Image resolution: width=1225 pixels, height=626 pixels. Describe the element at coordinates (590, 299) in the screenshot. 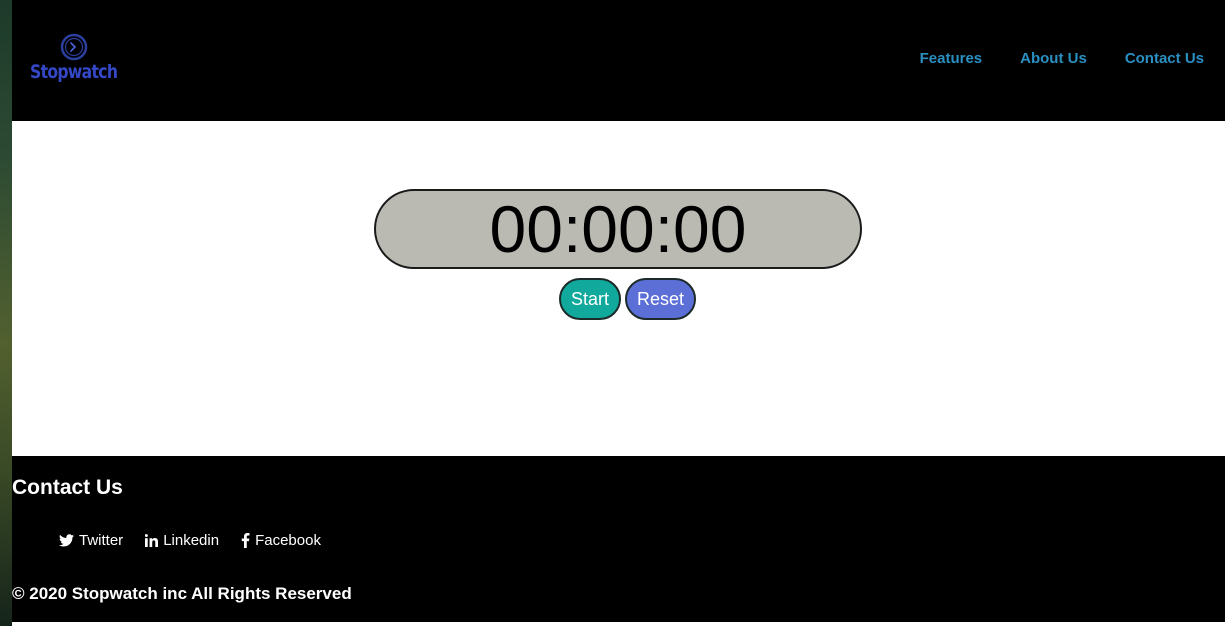

I see `start-button: Start` at that location.